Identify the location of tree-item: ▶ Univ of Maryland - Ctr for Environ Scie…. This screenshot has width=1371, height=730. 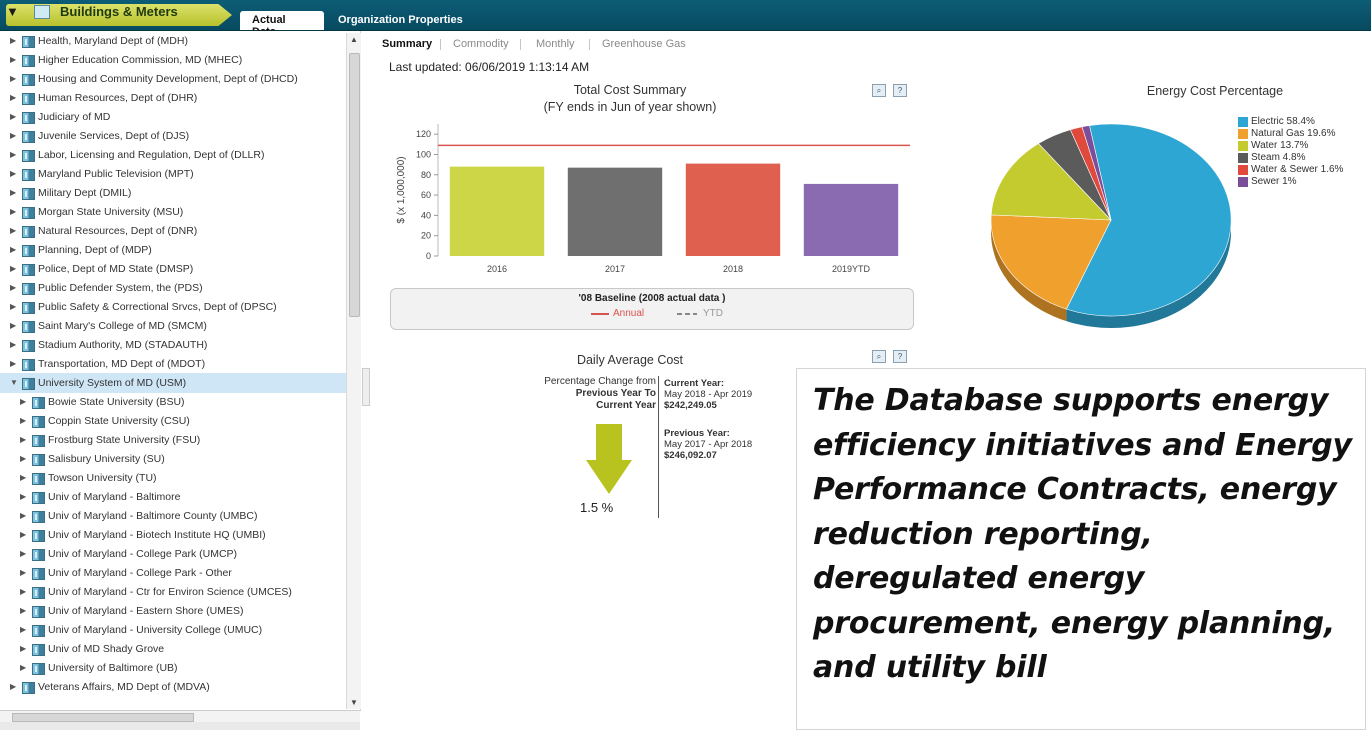
(173, 592).